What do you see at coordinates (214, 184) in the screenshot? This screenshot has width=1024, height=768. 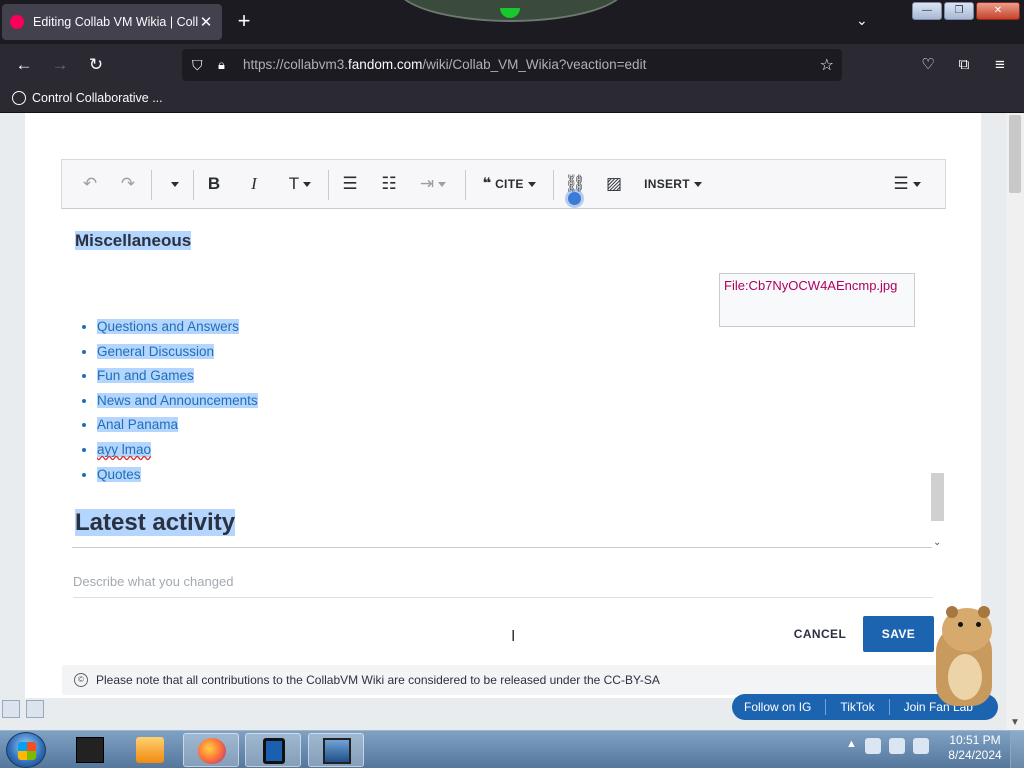 I see `bold-icon: B` at bounding box center [214, 184].